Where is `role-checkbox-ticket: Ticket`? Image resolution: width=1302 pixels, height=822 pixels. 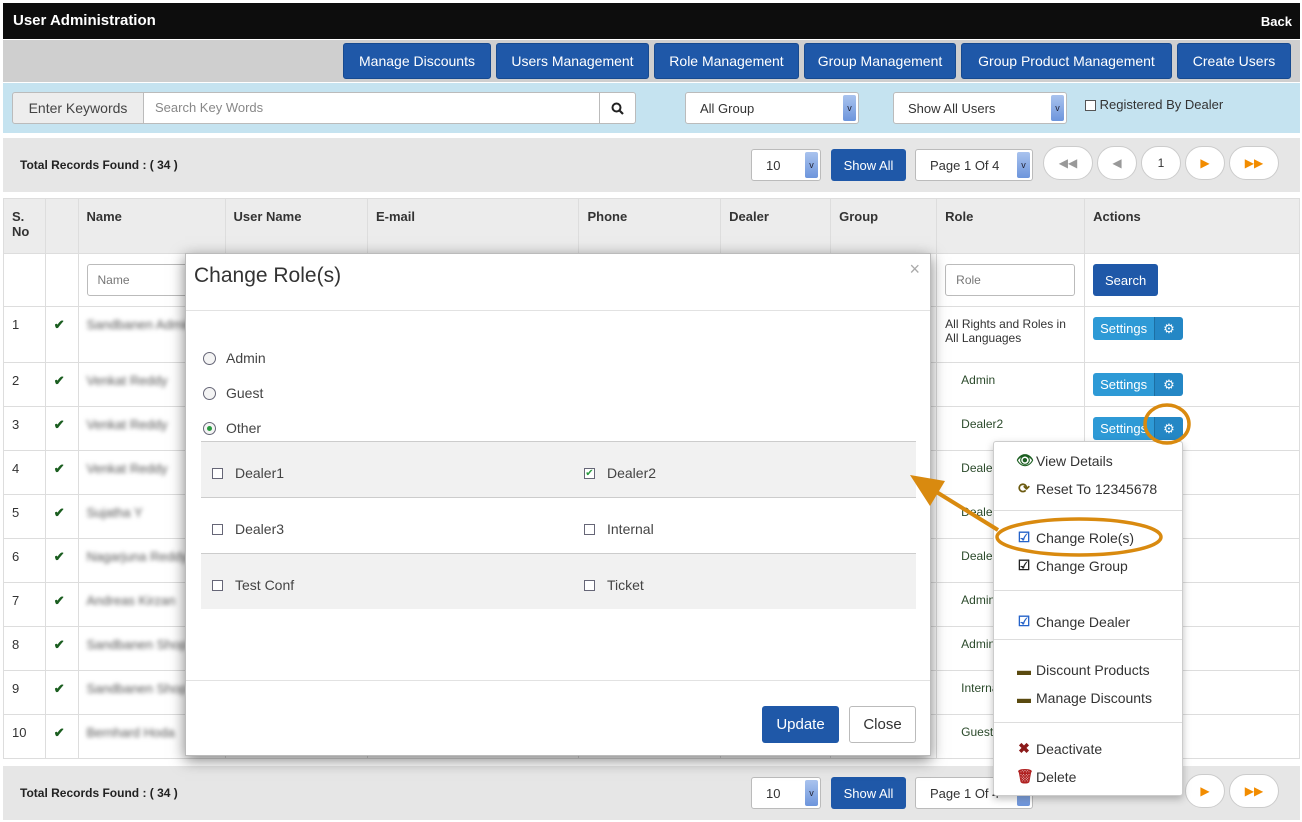
role-checkbox-ticket: Ticket is located at coordinates (614, 585).